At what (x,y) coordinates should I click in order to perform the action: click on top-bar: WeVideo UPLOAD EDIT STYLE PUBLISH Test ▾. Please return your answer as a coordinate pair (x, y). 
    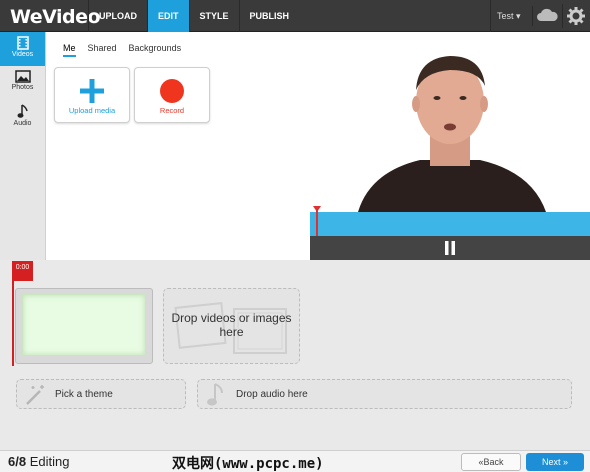
    Looking at the image, I should click on (295, 16).